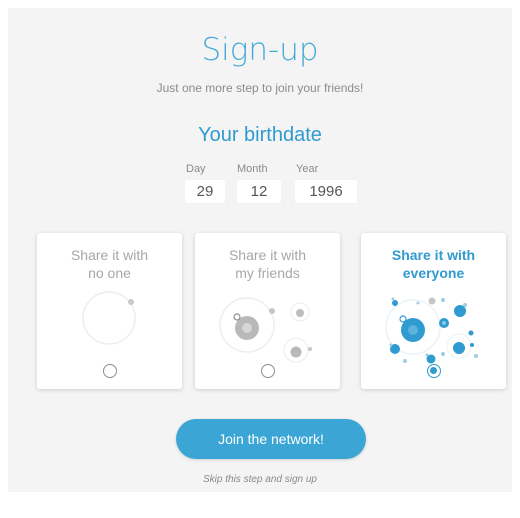  Describe the element at coordinates (109, 311) in the screenshot. I see `share-no-one-card: Share it with no one` at that location.